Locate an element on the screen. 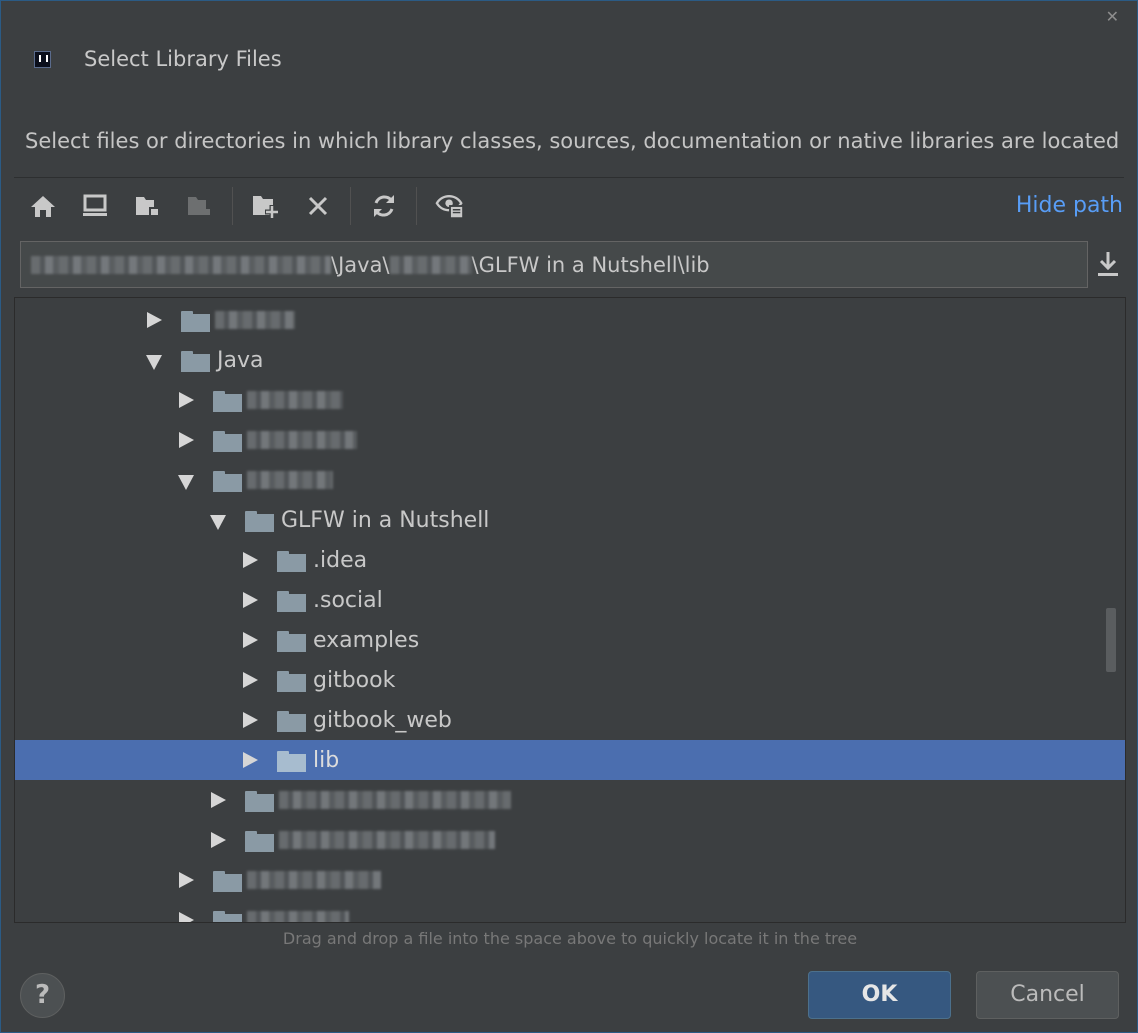 This screenshot has width=1138, height=1033. project-folder-icon is located at coordinates (148, 206).